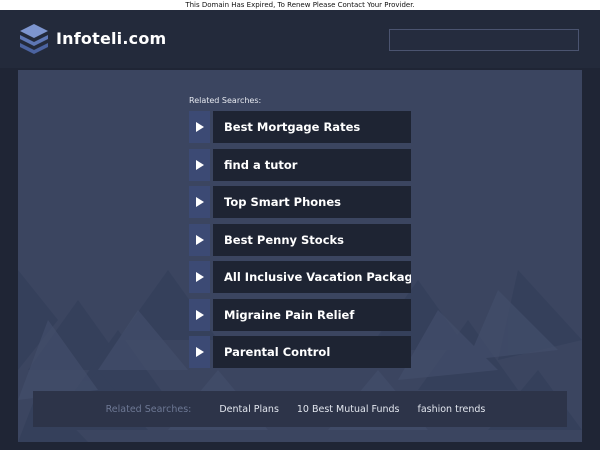 The image size is (600, 450). What do you see at coordinates (34, 39) in the screenshot?
I see `stacked-layers-icon` at bounding box center [34, 39].